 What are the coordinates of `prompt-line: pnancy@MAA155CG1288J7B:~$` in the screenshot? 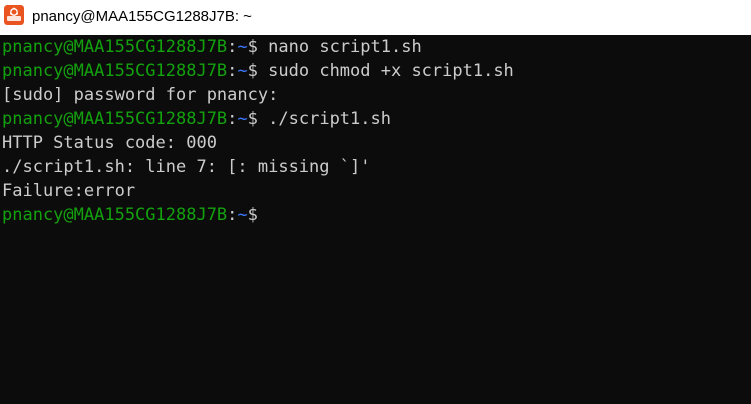 It's located at (374, 215).